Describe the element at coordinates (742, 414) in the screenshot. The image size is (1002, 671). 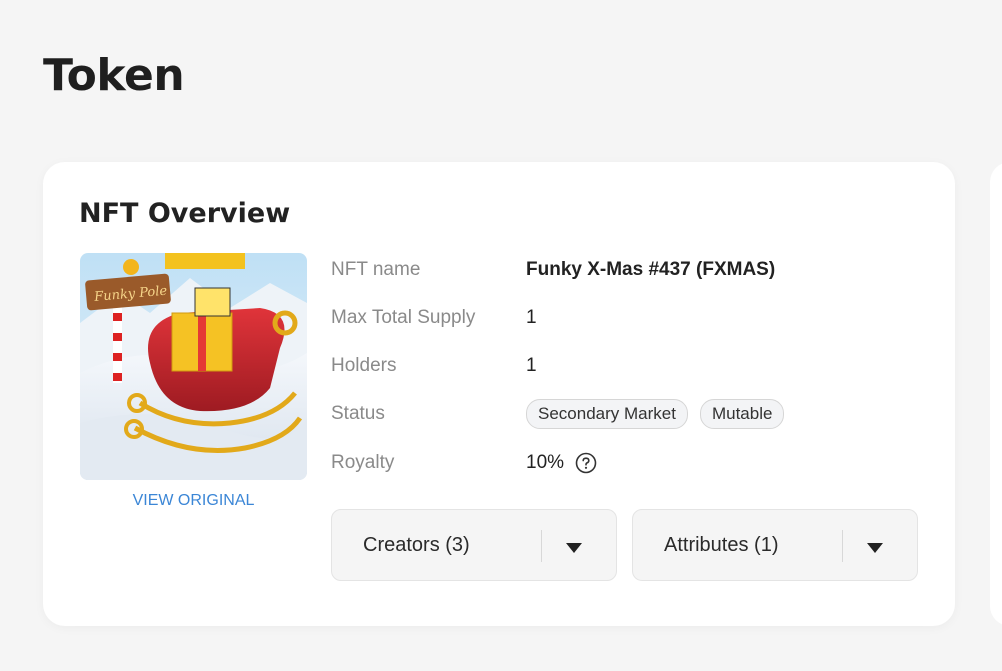
I see `status-chip-mutable: Mutable` at that location.